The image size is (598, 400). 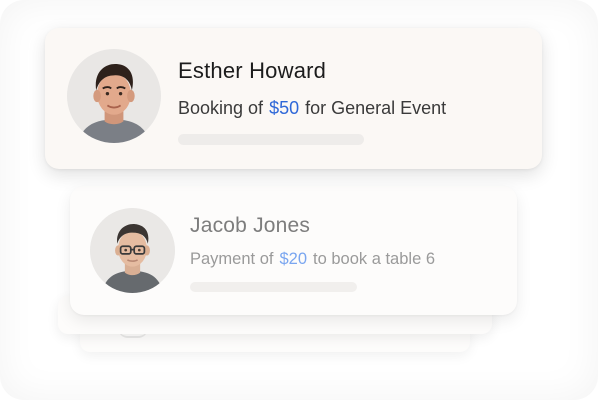 I want to click on notification-description: Booking of $50 for General Event, so click(x=312, y=108).